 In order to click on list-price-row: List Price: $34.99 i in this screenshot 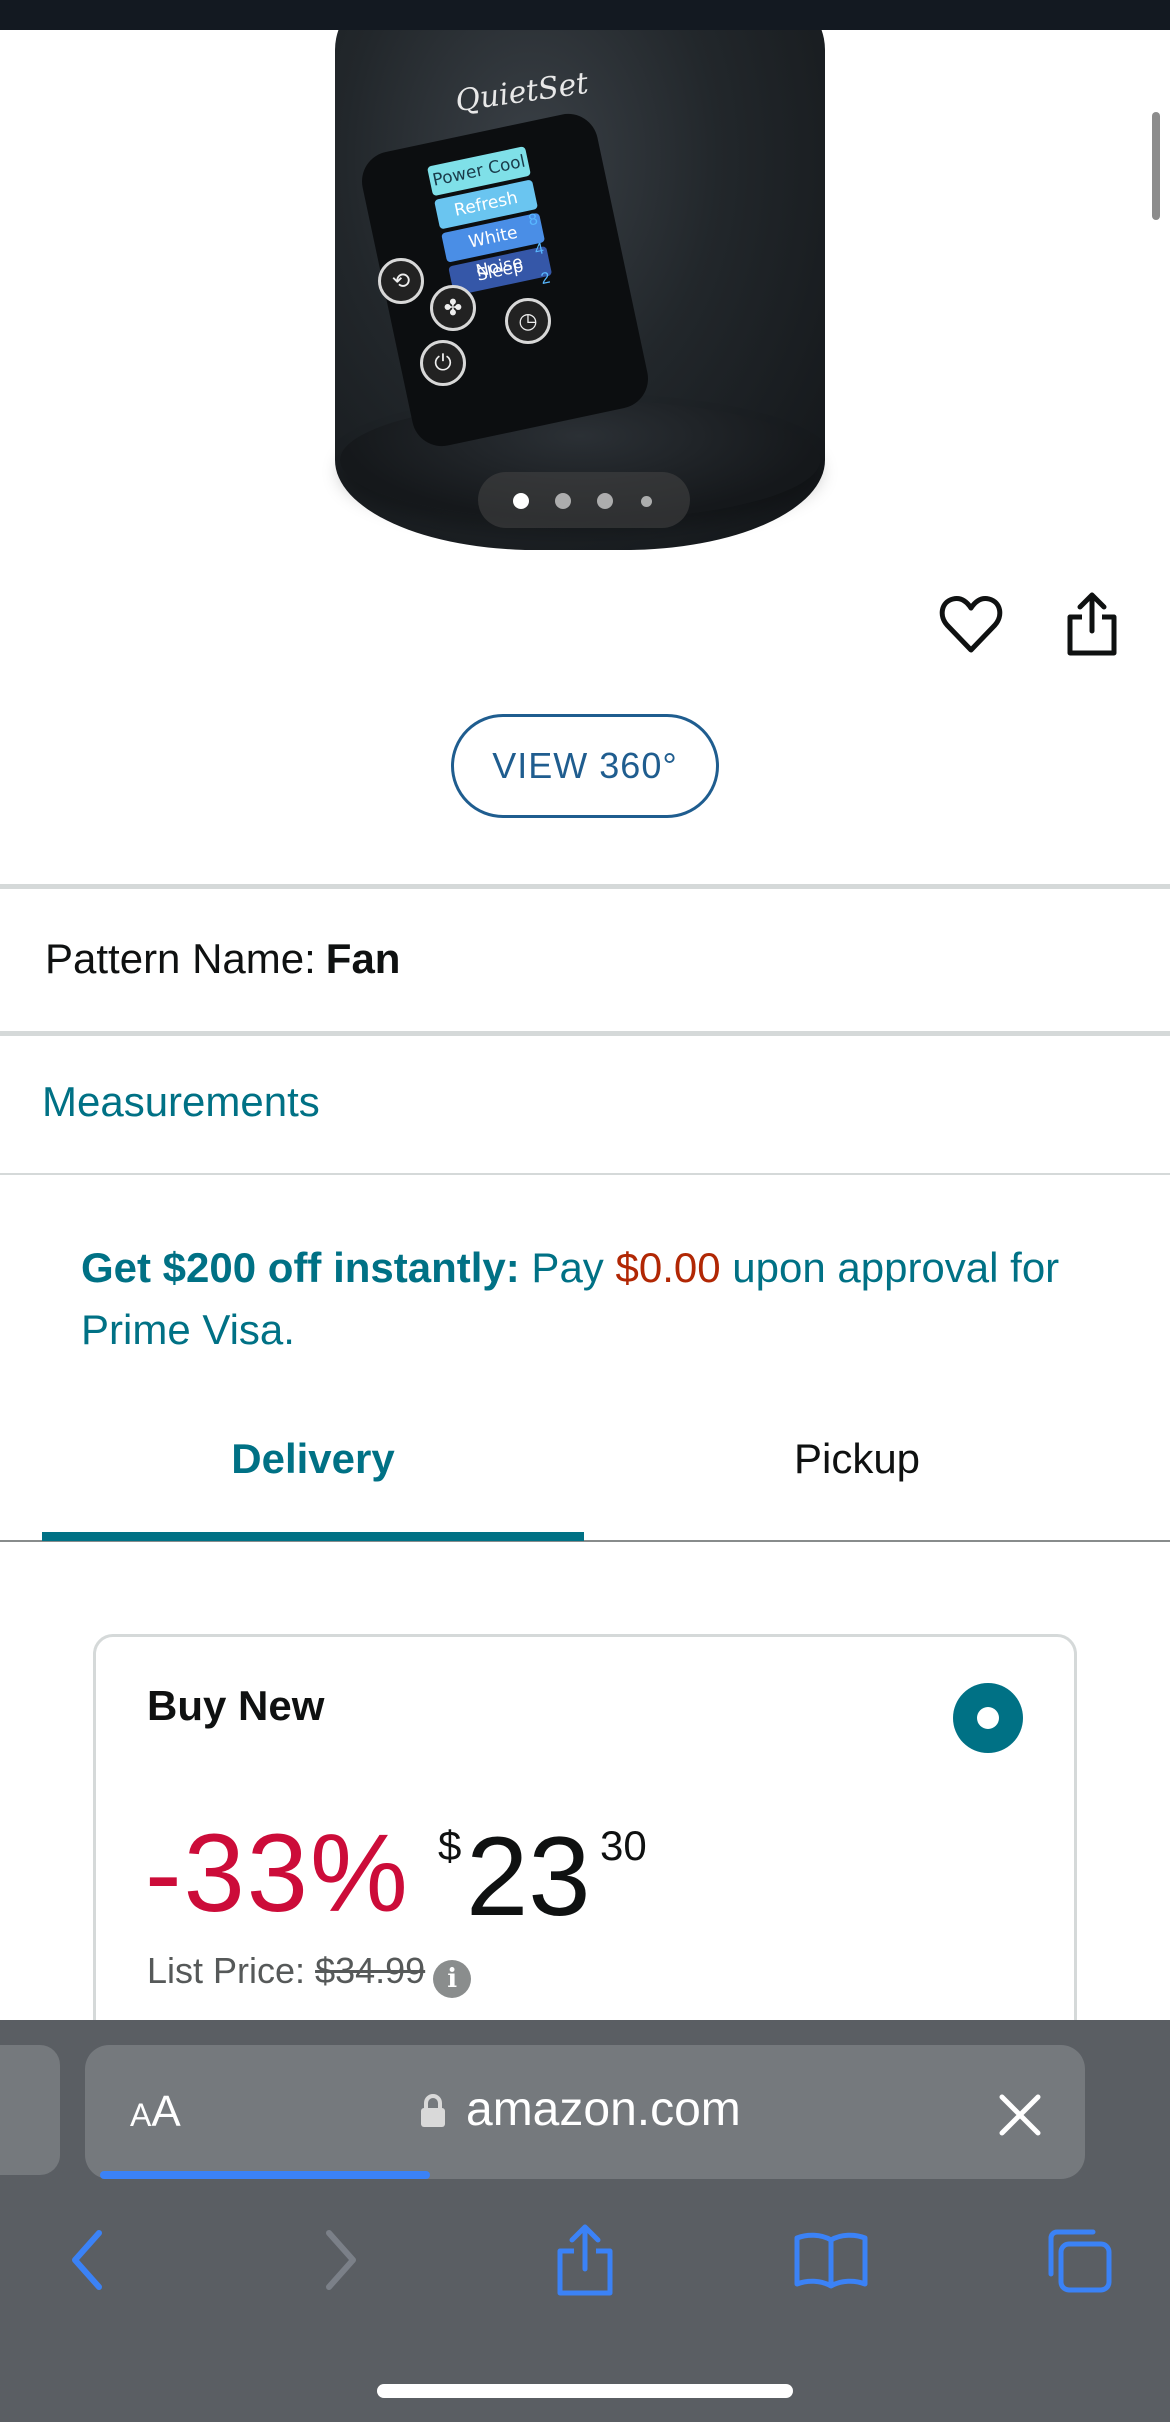, I will do `click(309, 1974)`.